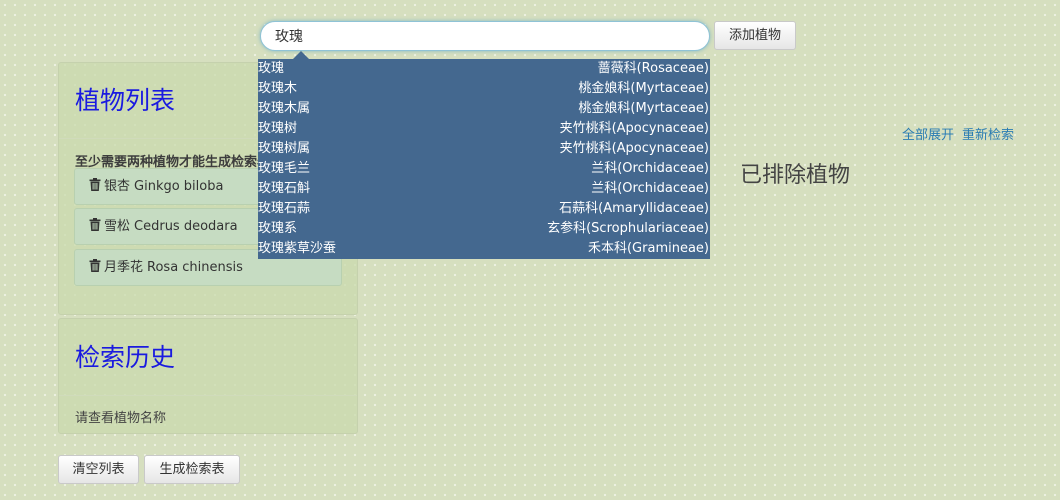 This screenshot has height=500, width=1060. What do you see at coordinates (297, 248) in the screenshot?
I see `suggestion-name: 玫瑰紫草沙蚕` at bounding box center [297, 248].